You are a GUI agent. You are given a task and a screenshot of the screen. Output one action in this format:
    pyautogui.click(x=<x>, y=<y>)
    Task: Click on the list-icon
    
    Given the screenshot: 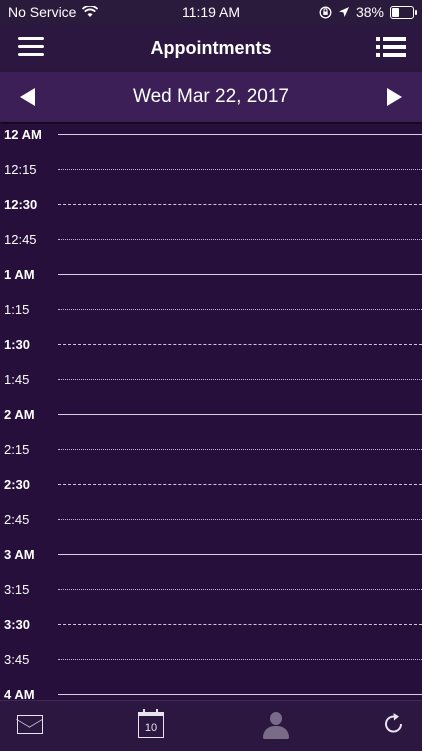 What is the action you would take?
    pyautogui.click(x=391, y=48)
    